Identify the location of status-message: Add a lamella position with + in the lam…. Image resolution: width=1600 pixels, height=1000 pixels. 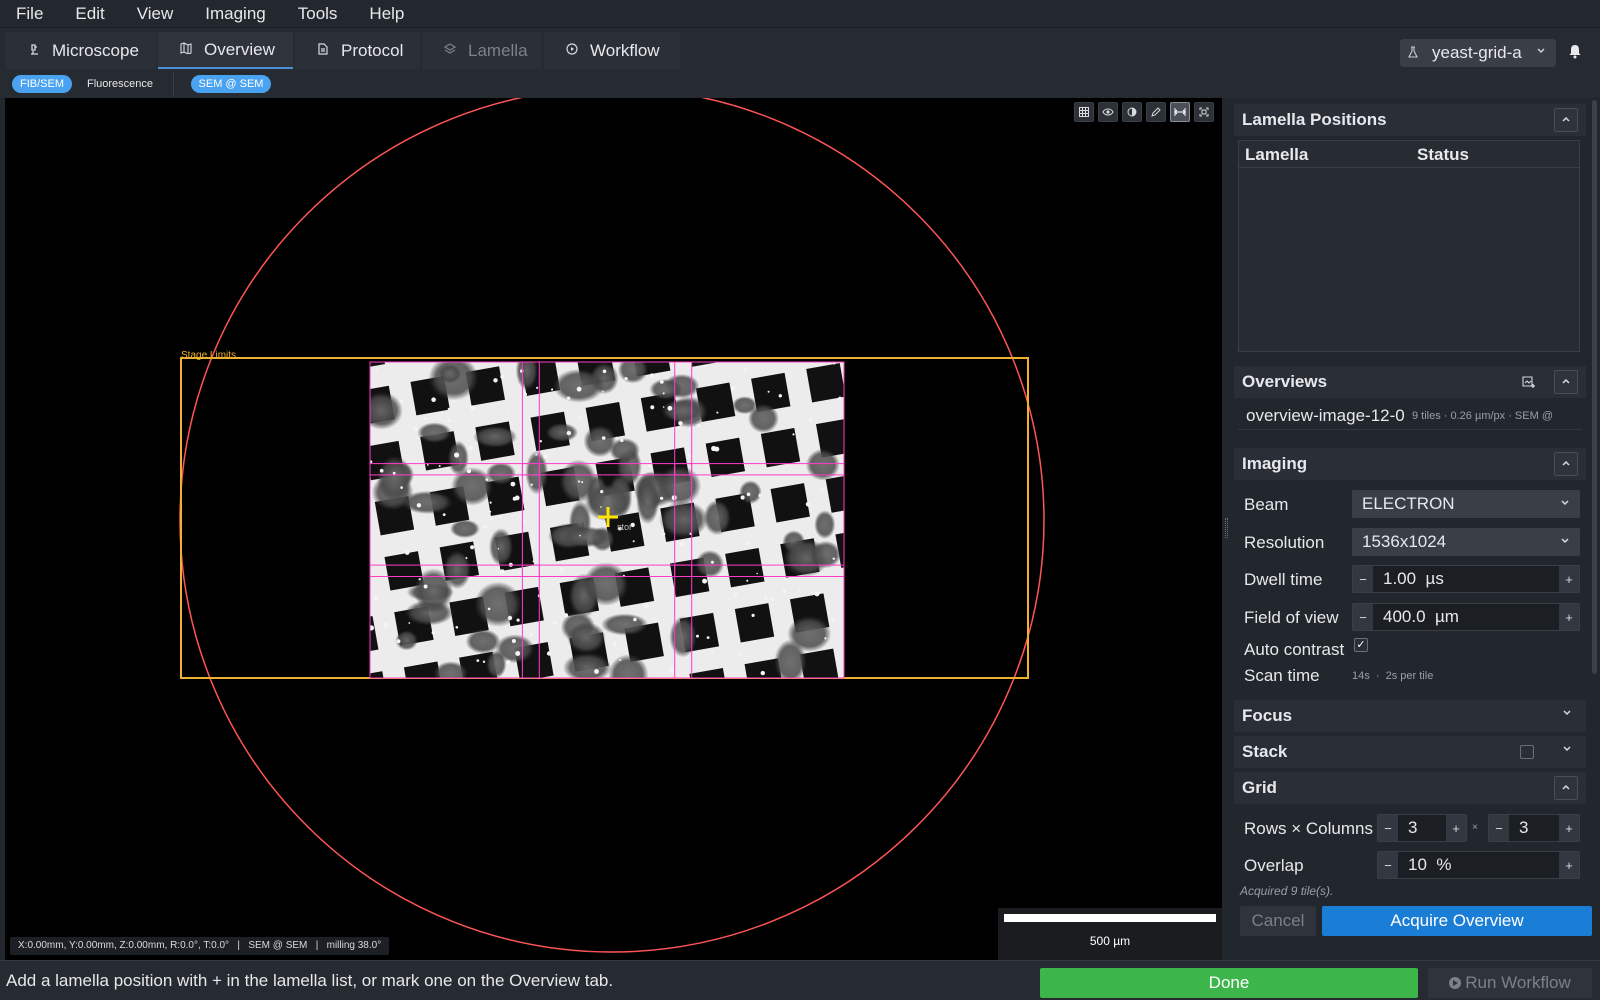
(310, 980).